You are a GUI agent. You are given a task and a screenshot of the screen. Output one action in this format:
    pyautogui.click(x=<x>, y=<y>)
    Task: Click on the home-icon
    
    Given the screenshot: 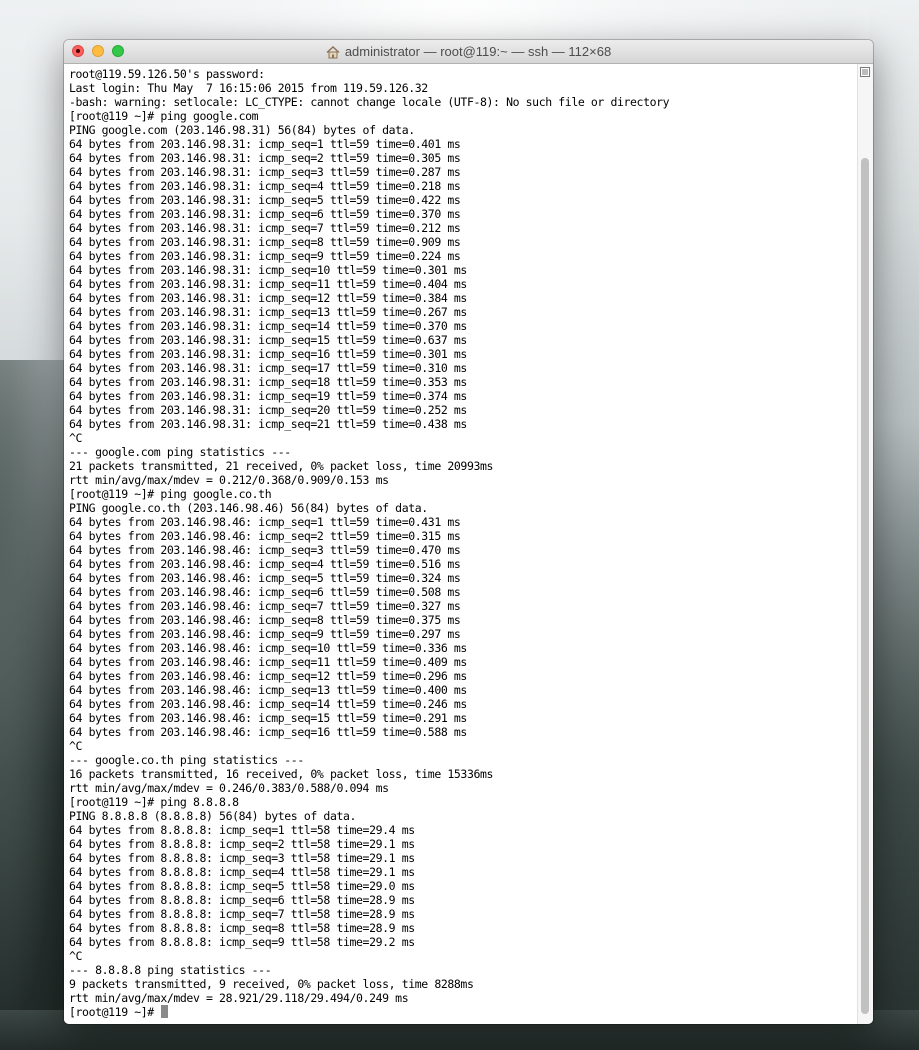 What is the action you would take?
    pyautogui.click(x=333, y=52)
    